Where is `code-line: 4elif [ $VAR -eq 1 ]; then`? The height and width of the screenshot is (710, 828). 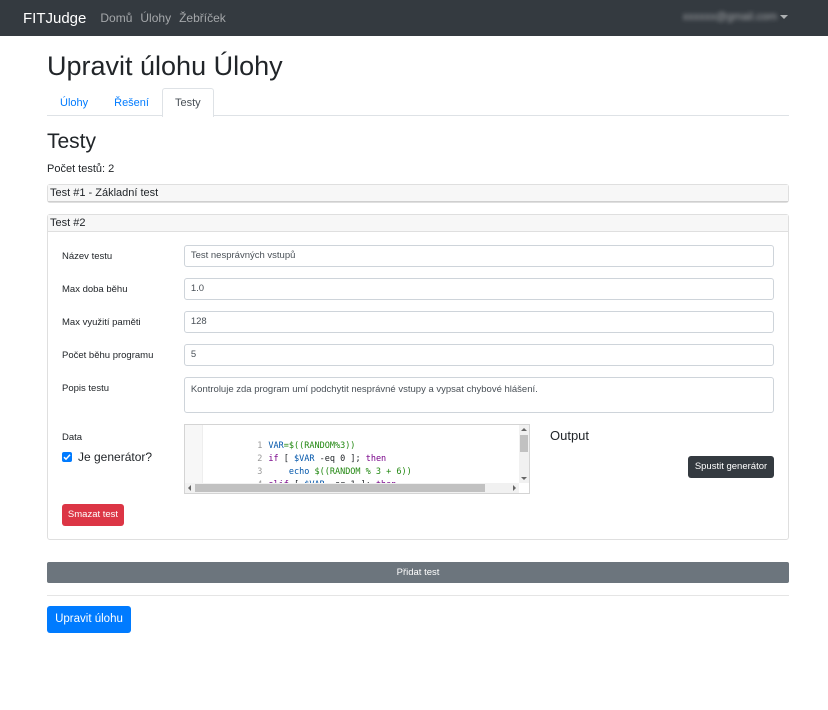 code-line: 4elif [ $VAR -eq 1 ]; then is located at coordinates (290, 478).